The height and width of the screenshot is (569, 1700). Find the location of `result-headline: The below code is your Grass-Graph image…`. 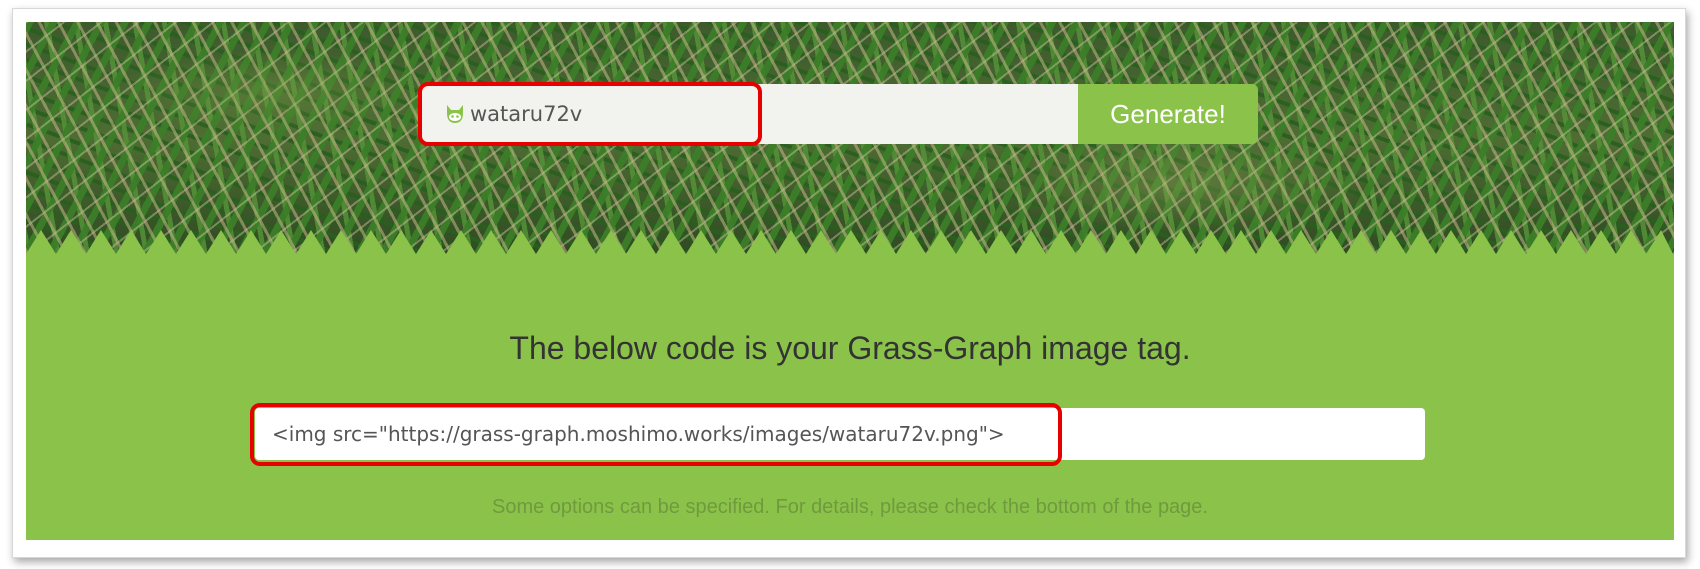

result-headline: The below code is your Grass-Graph image… is located at coordinates (850, 348).